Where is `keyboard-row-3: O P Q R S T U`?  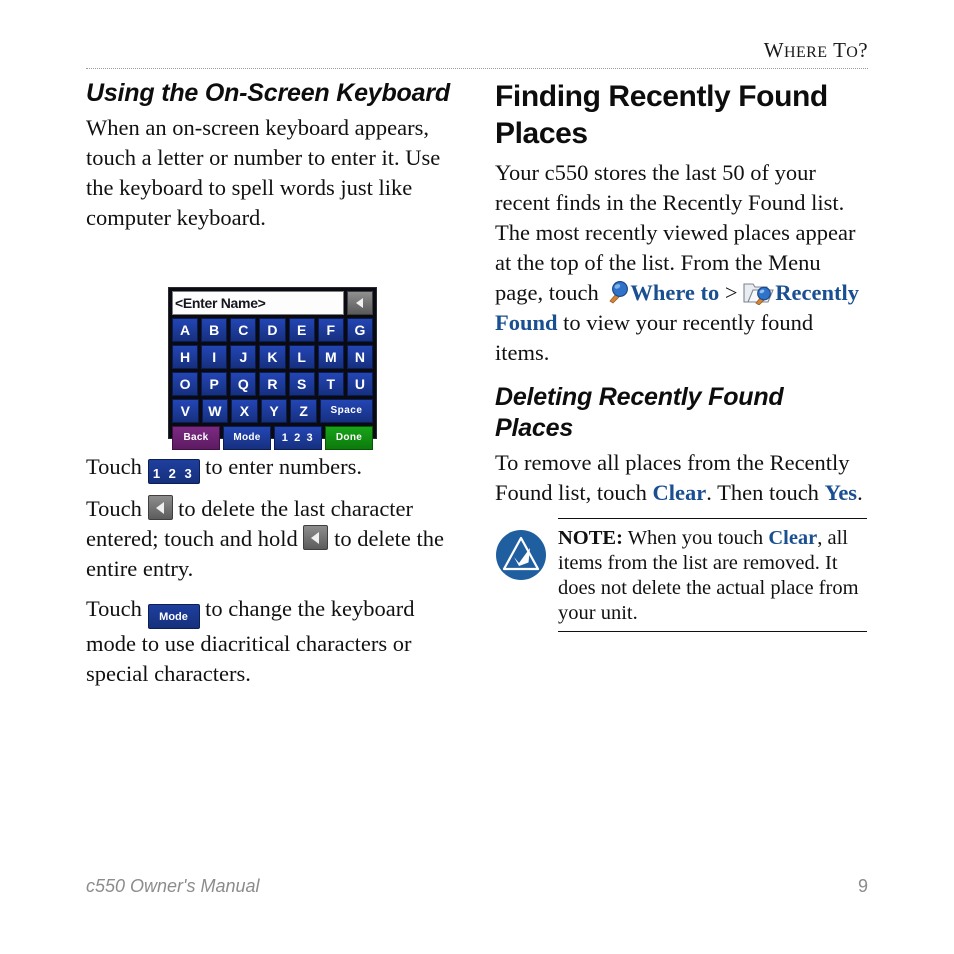 keyboard-row-3: O P Q R S T U is located at coordinates (272, 384).